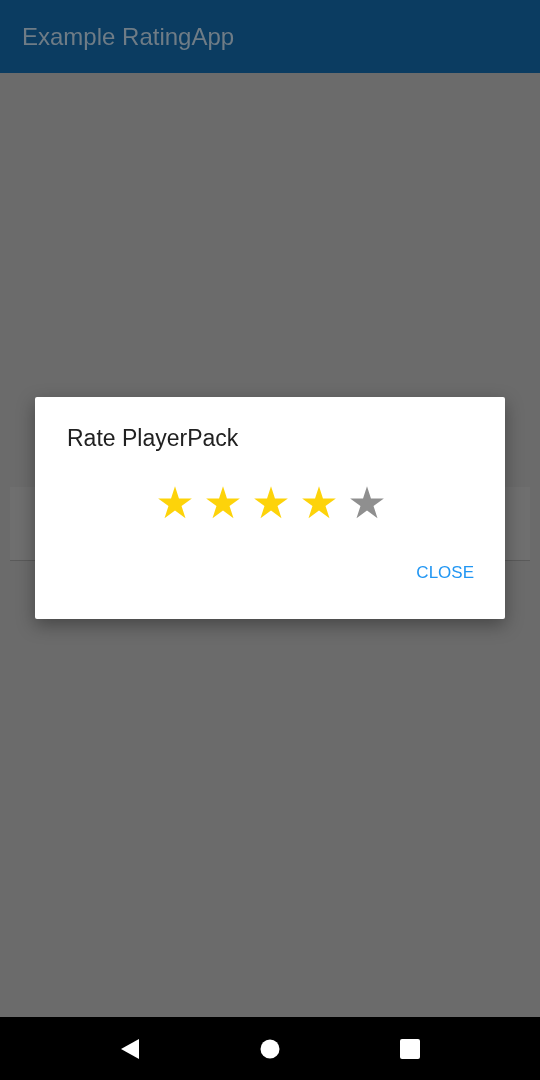  What do you see at coordinates (128, 36) in the screenshot?
I see `app-title: Example RatingApp` at bounding box center [128, 36].